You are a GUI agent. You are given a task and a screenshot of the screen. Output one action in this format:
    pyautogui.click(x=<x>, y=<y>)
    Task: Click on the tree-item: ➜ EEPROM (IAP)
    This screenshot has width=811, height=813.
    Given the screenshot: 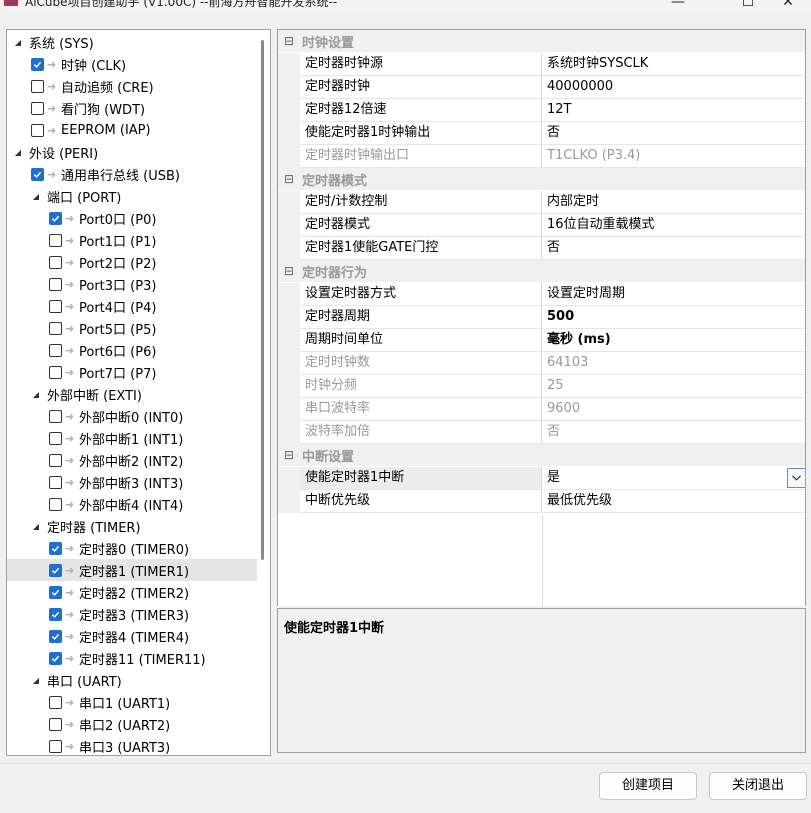 What is the action you would take?
    pyautogui.click(x=132, y=130)
    